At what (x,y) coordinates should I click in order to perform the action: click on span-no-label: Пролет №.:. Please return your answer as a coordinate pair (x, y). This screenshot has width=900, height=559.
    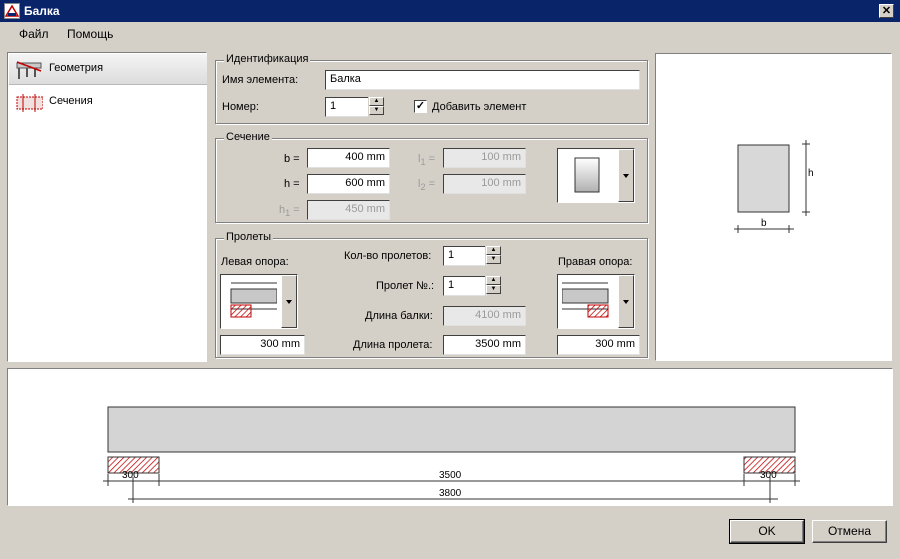
    Looking at the image, I should click on (405, 286).